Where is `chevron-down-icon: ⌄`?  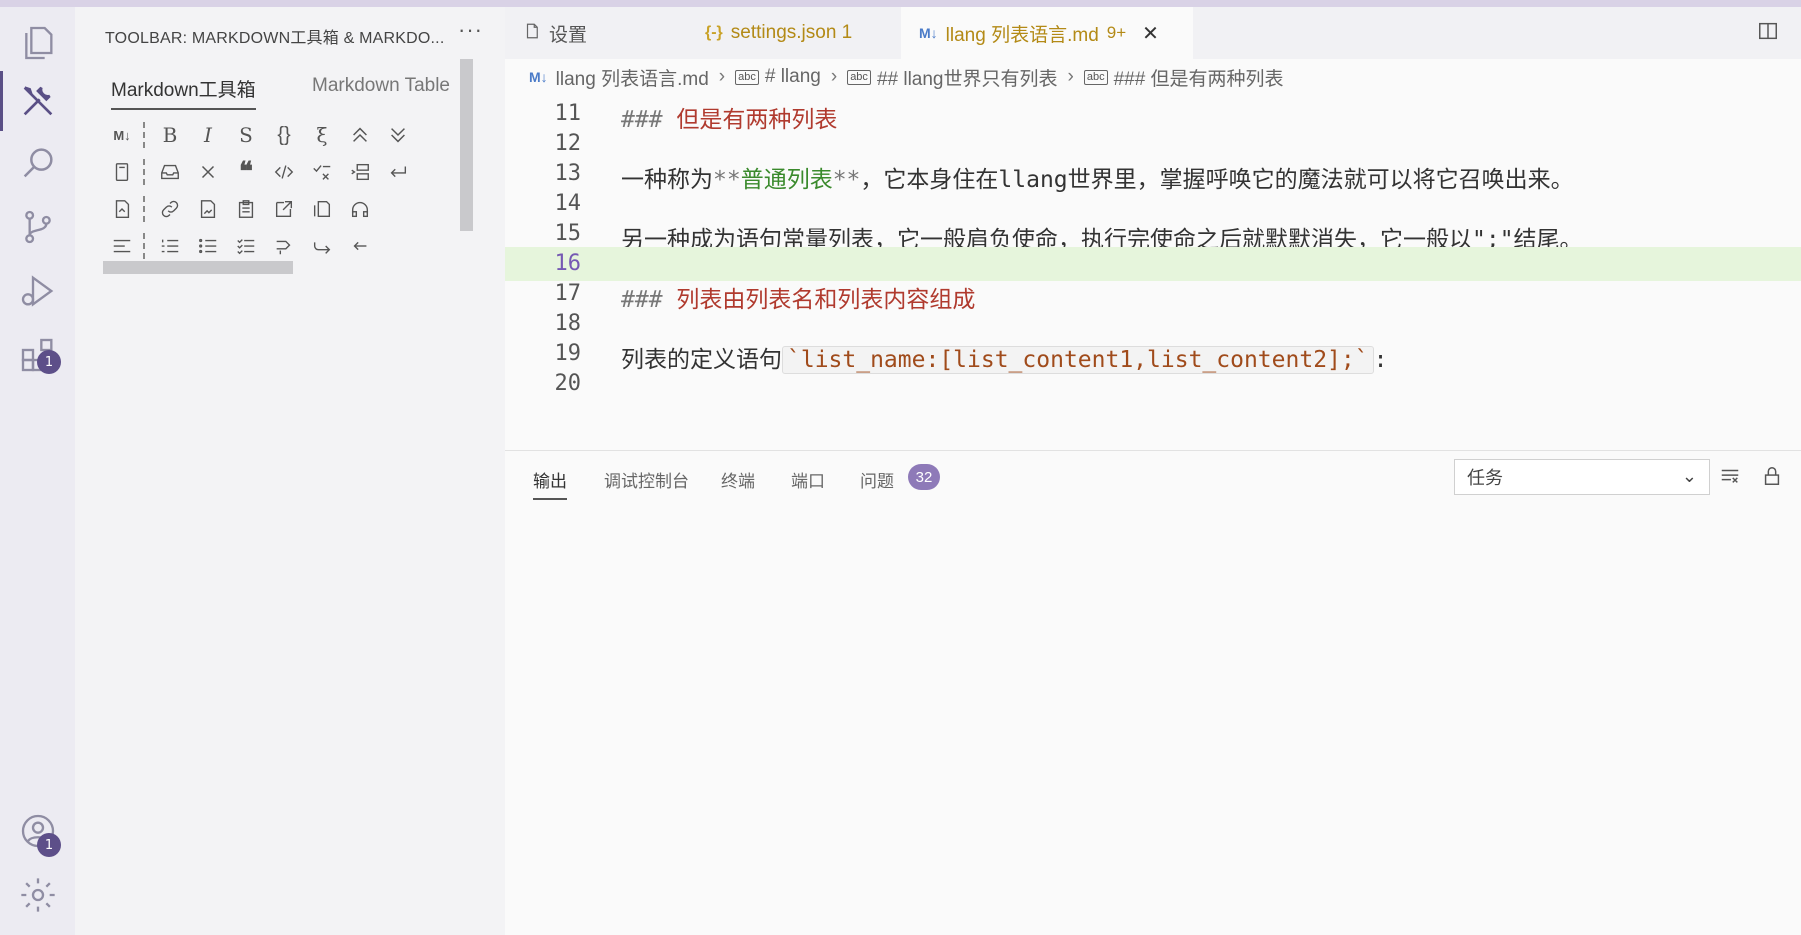
chevron-down-icon: ⌄ is located at coordinates (1689, 476).